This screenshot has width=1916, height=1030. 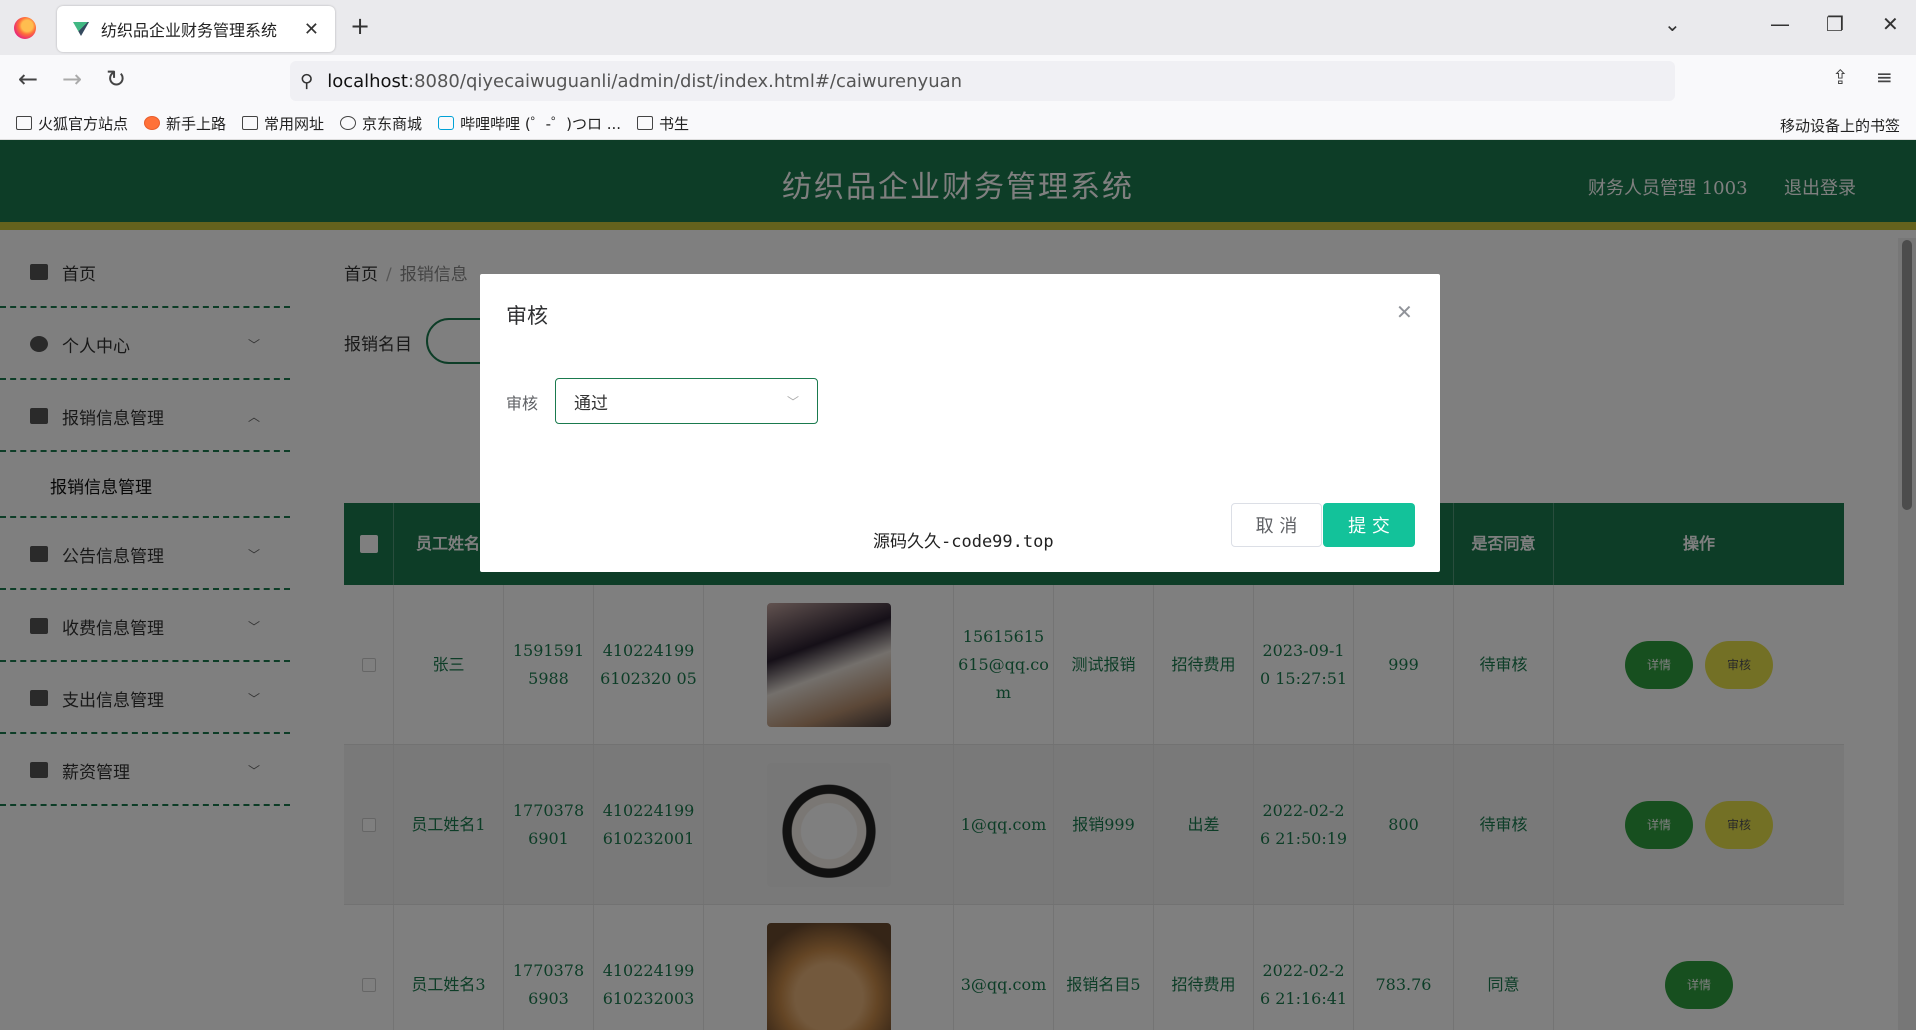 I want to click on bookmark-item: 新手上路, so click(x=185, y=123).